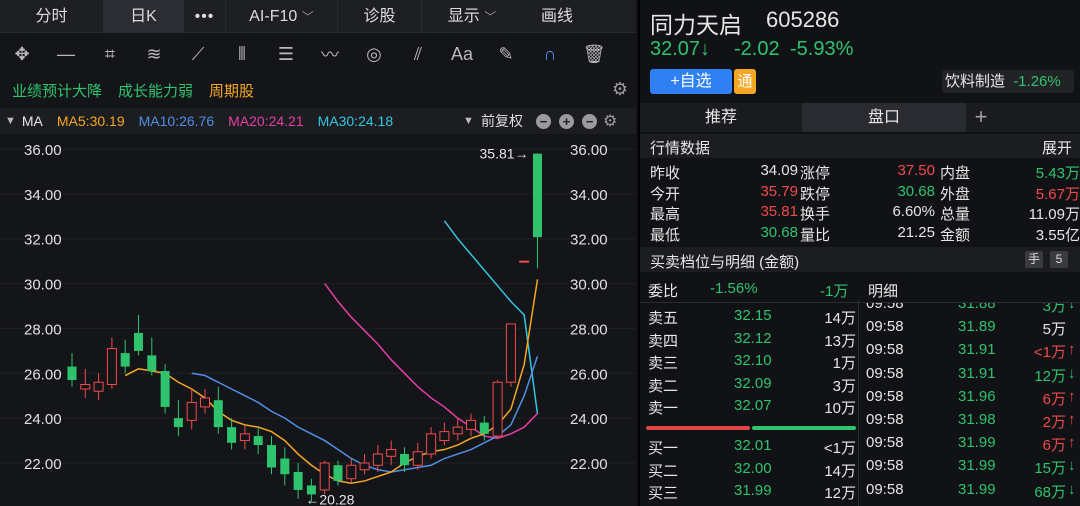 This screenshot has height=506, width=1080. Describe the element at coordinates (144, 16) in the screenshot. I see `tab-daily-k: 日K` at that location.